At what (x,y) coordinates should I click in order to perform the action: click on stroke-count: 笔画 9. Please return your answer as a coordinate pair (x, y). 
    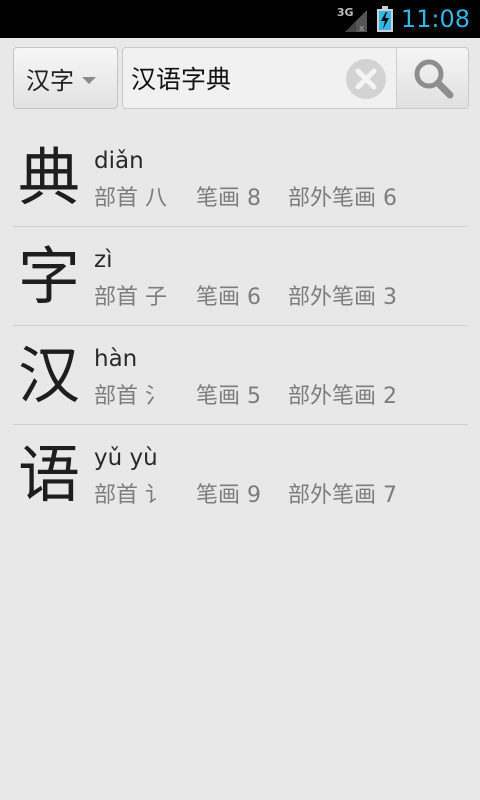
    Looking at the image, I should click on (228, 495).